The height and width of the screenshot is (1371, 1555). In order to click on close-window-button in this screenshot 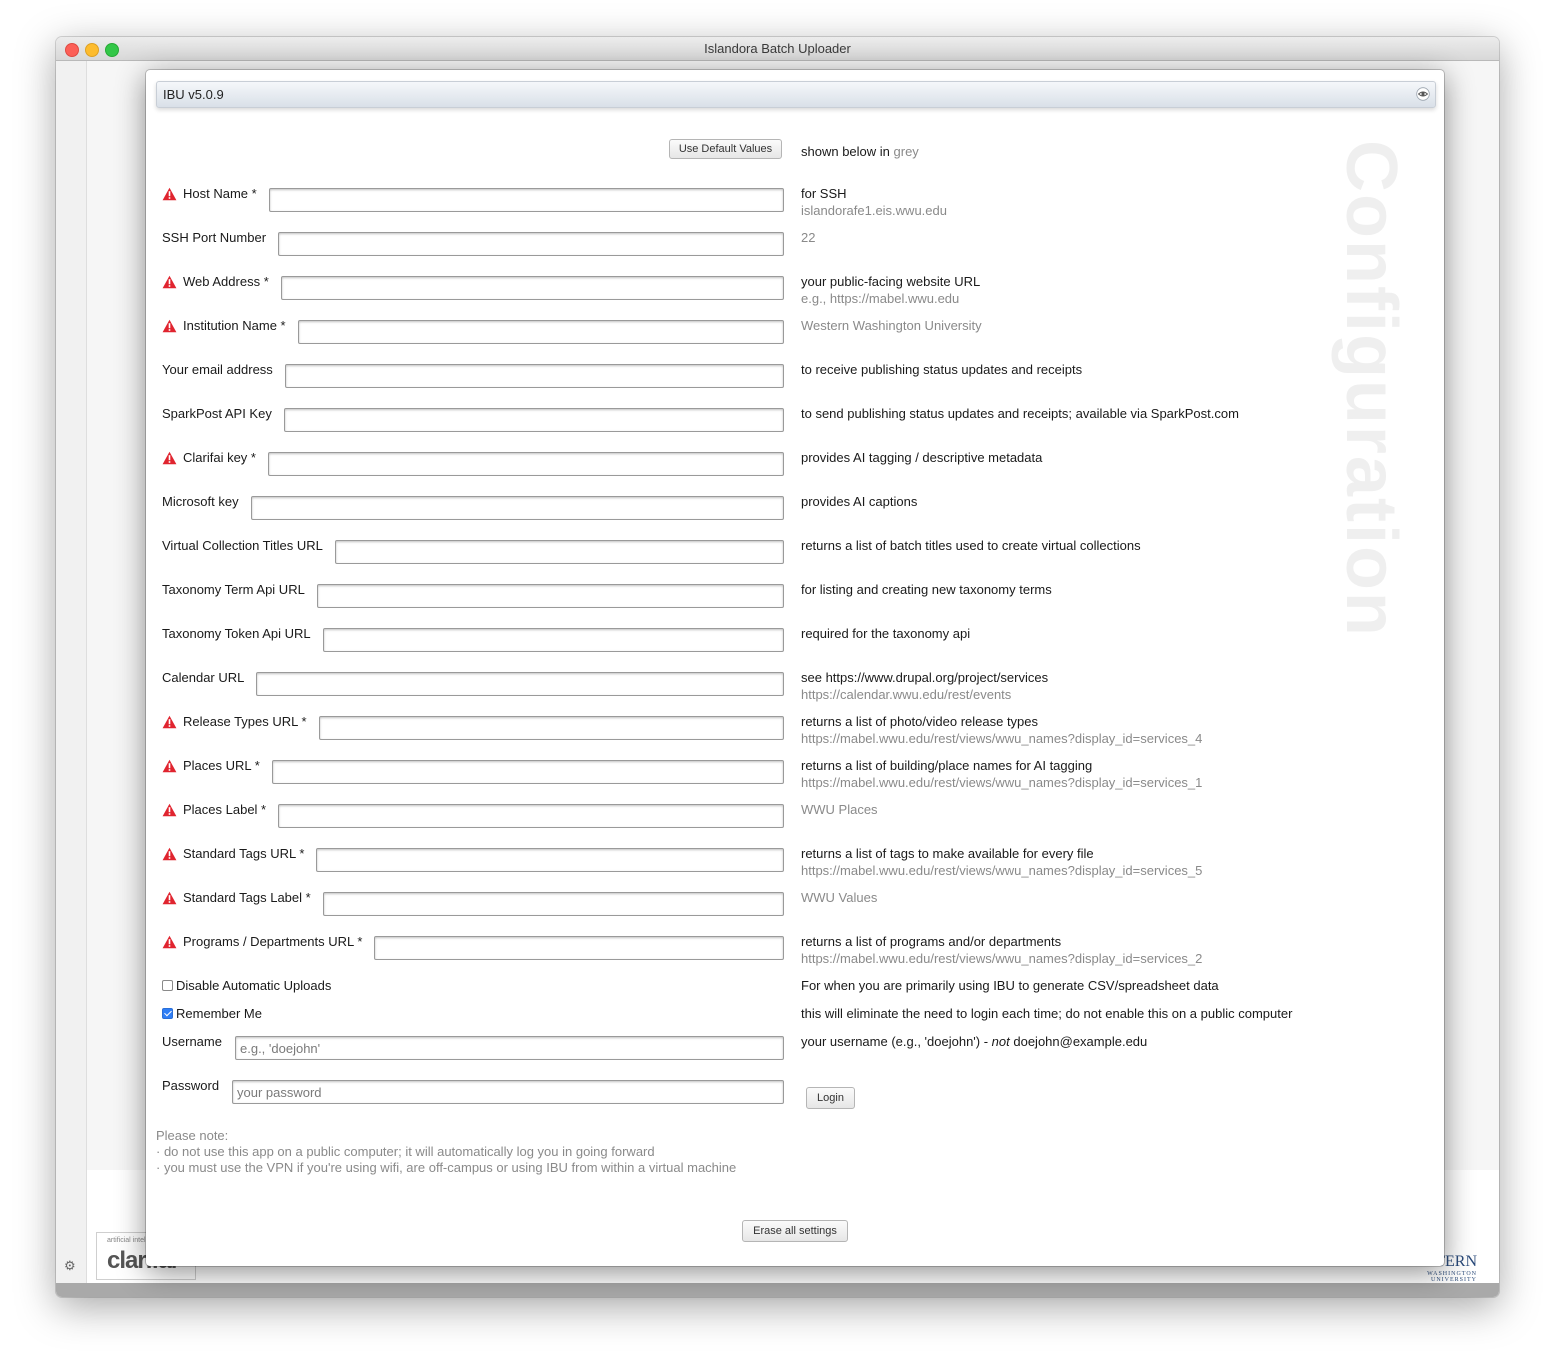, I will do `click(72, 50)`.